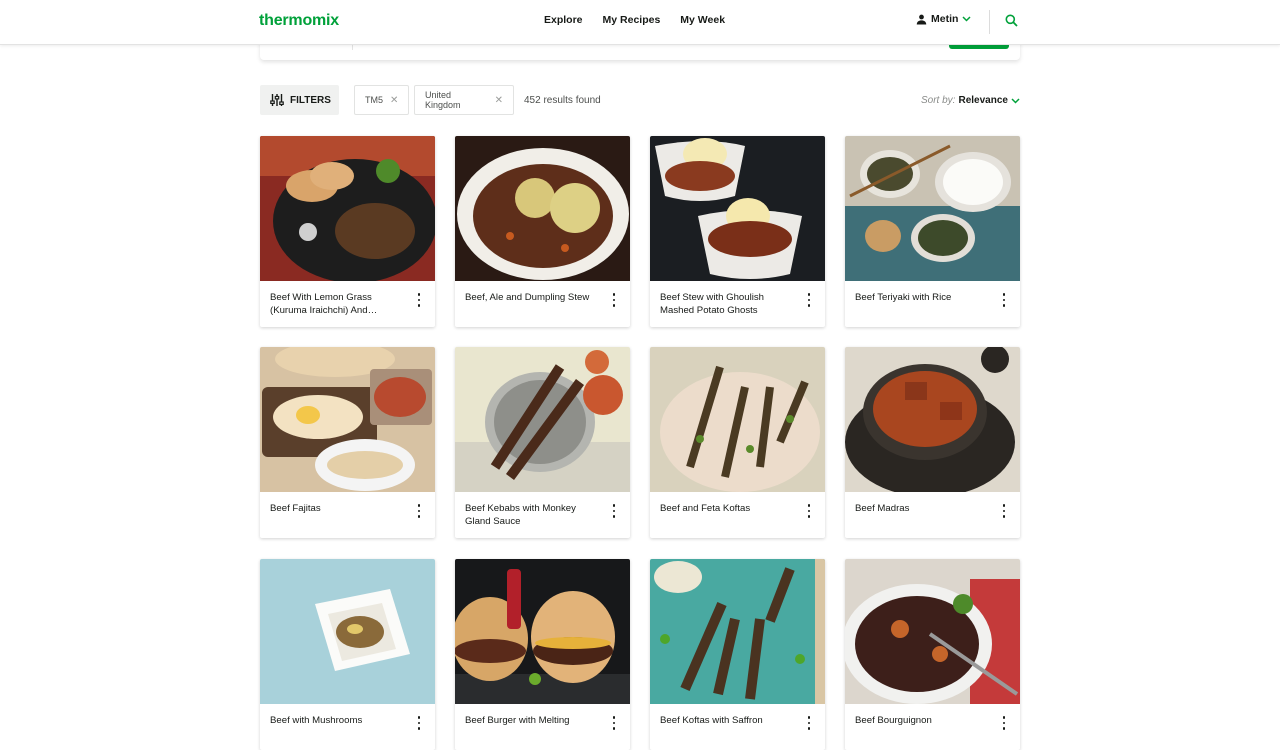 This screenshot has height=750, width=1280. What do you see at coordinates (310, 100) in the screenshot?
I see `filters-label: FILTERS` at bounding box center [310, 100].